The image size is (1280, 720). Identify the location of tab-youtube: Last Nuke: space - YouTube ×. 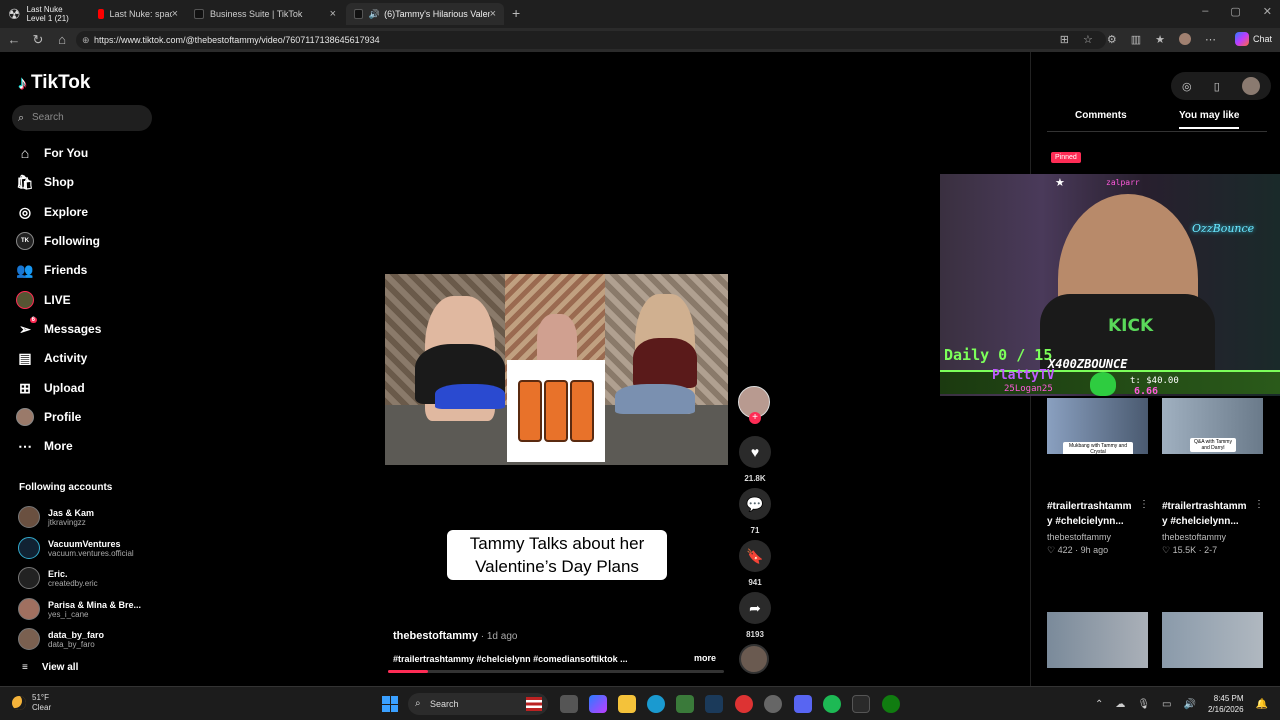
(138, 14).